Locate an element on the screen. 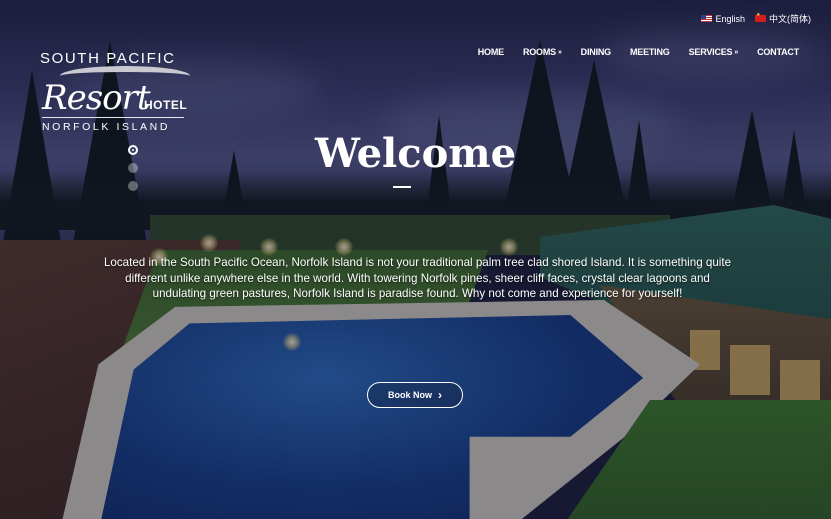  language-label: 中文(简体) is located at coordinates (790, 19).